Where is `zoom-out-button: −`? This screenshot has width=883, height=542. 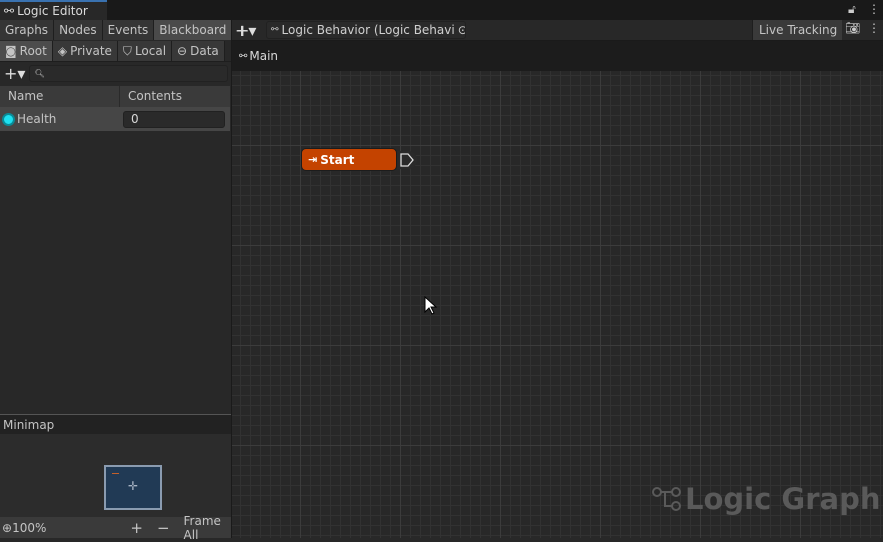 zoom-out-button: − is located at coordinates (163, 528).